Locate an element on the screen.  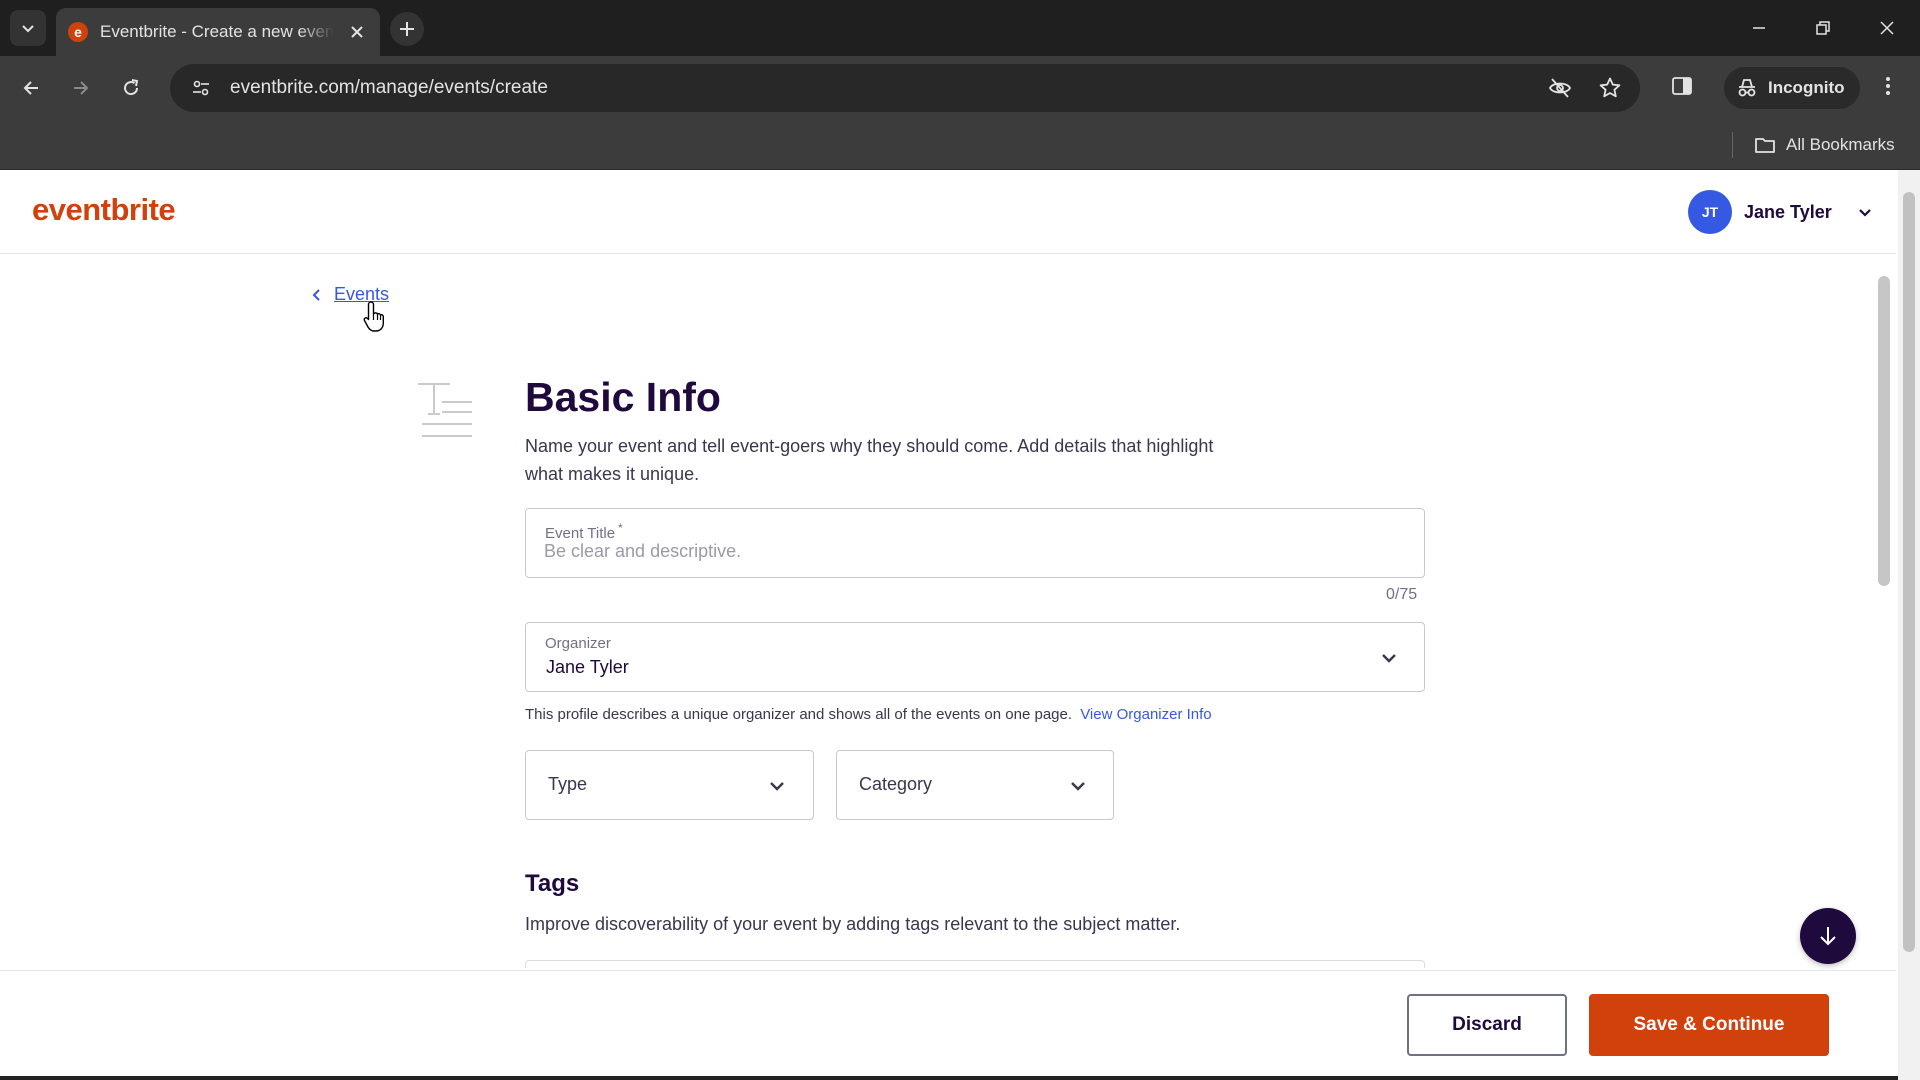
browser-tab-active: e Eventbrite - Create a new event is located at coordinates (218, 32).